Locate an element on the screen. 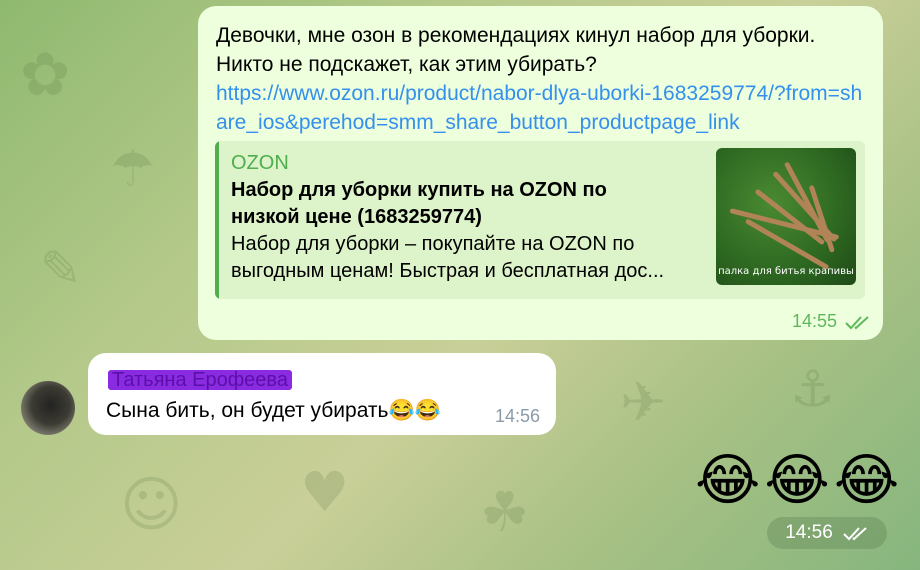 This screenshot has height=570, width=920. preview-accent-bar is located at coordinates (217, 220).